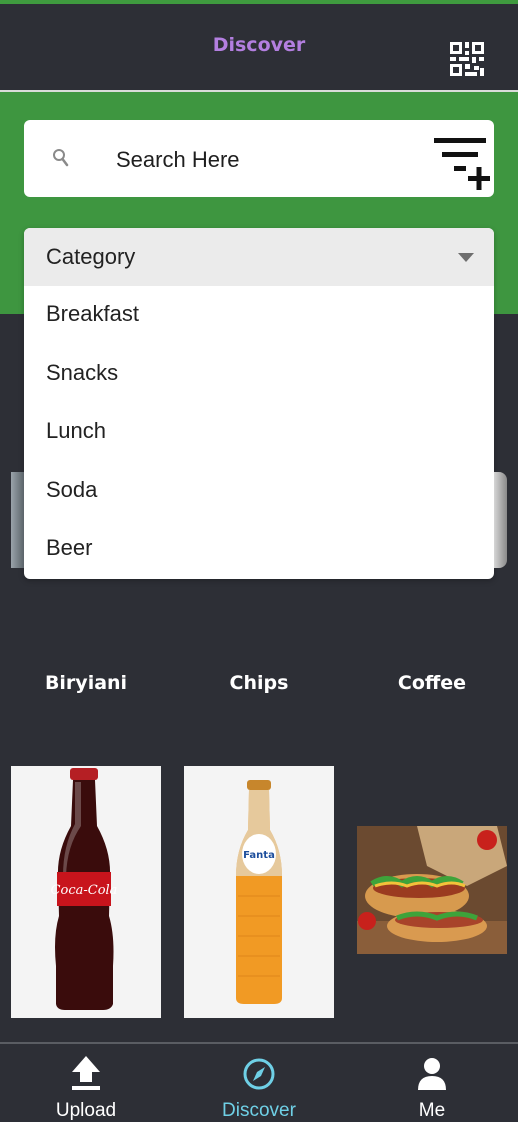  I want to click on svg-text: Coca-Cola, so click(84, 890).